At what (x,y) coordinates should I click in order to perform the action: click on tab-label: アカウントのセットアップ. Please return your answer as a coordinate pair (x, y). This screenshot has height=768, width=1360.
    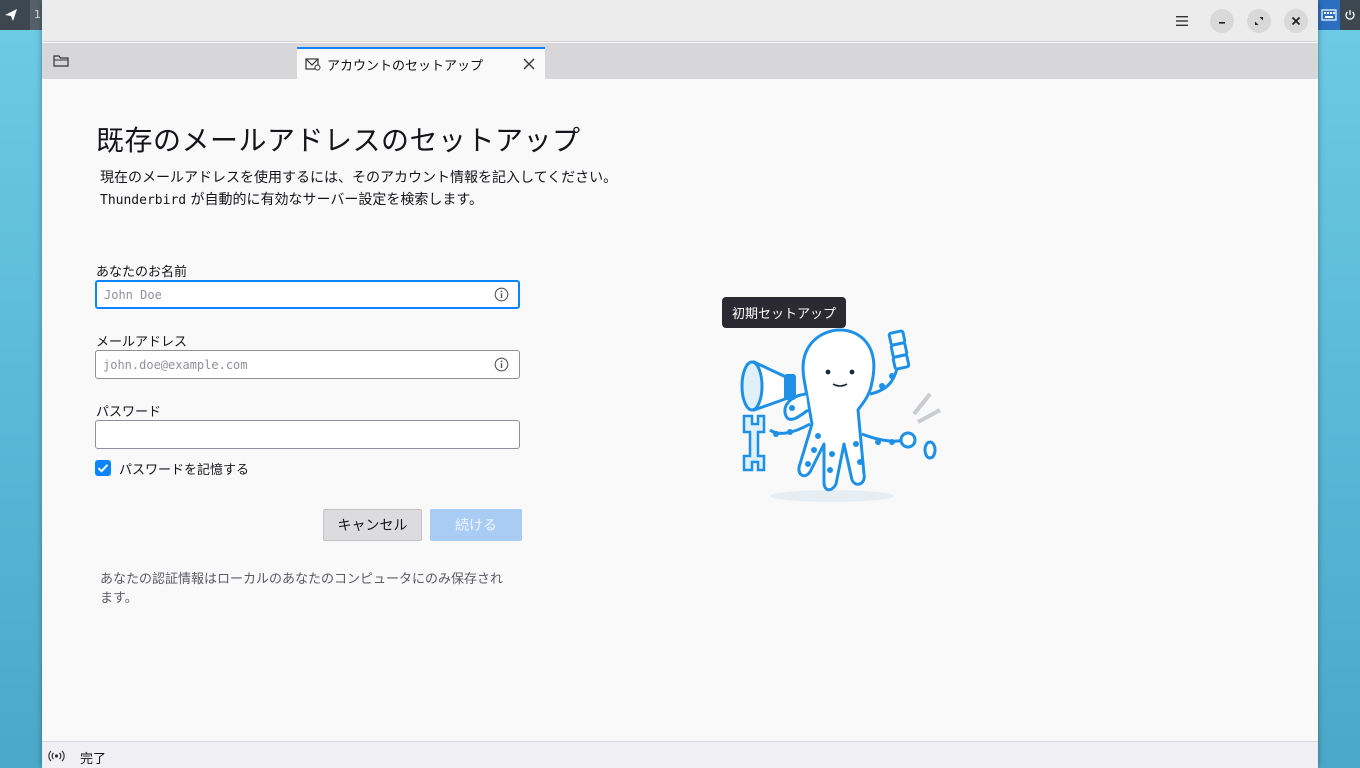
    Looking at the image, I should click on (405, 66).